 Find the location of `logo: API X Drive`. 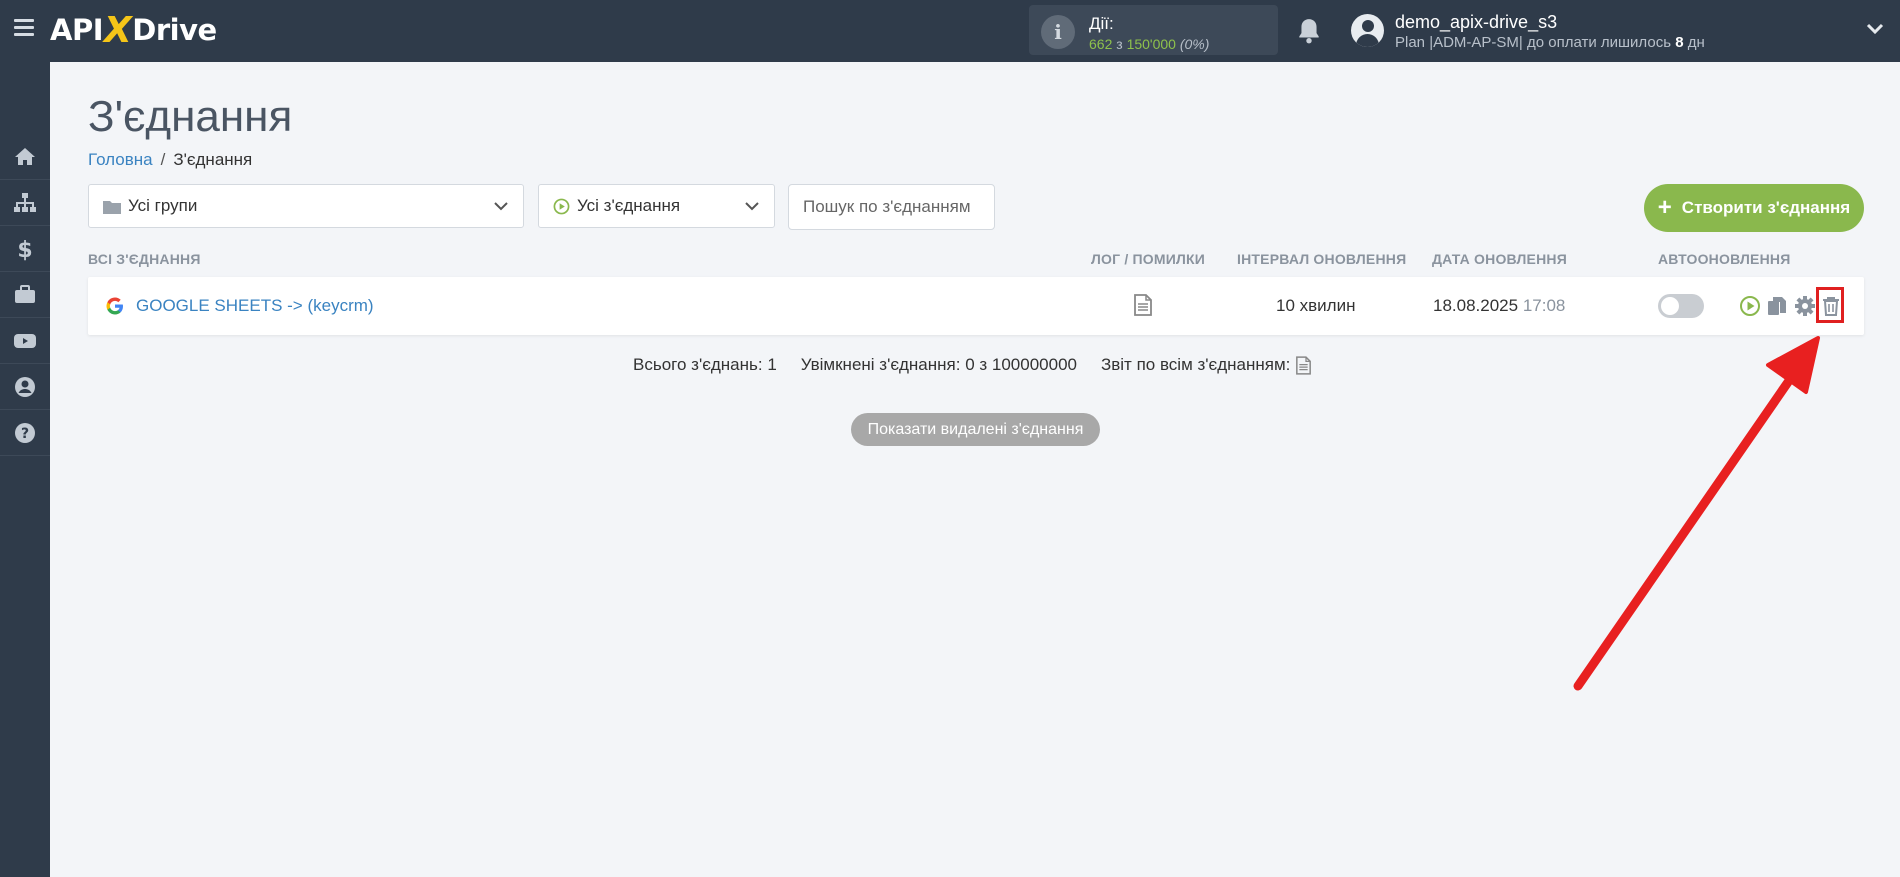

logo: API X Drive is located at coordinates (133, 30).